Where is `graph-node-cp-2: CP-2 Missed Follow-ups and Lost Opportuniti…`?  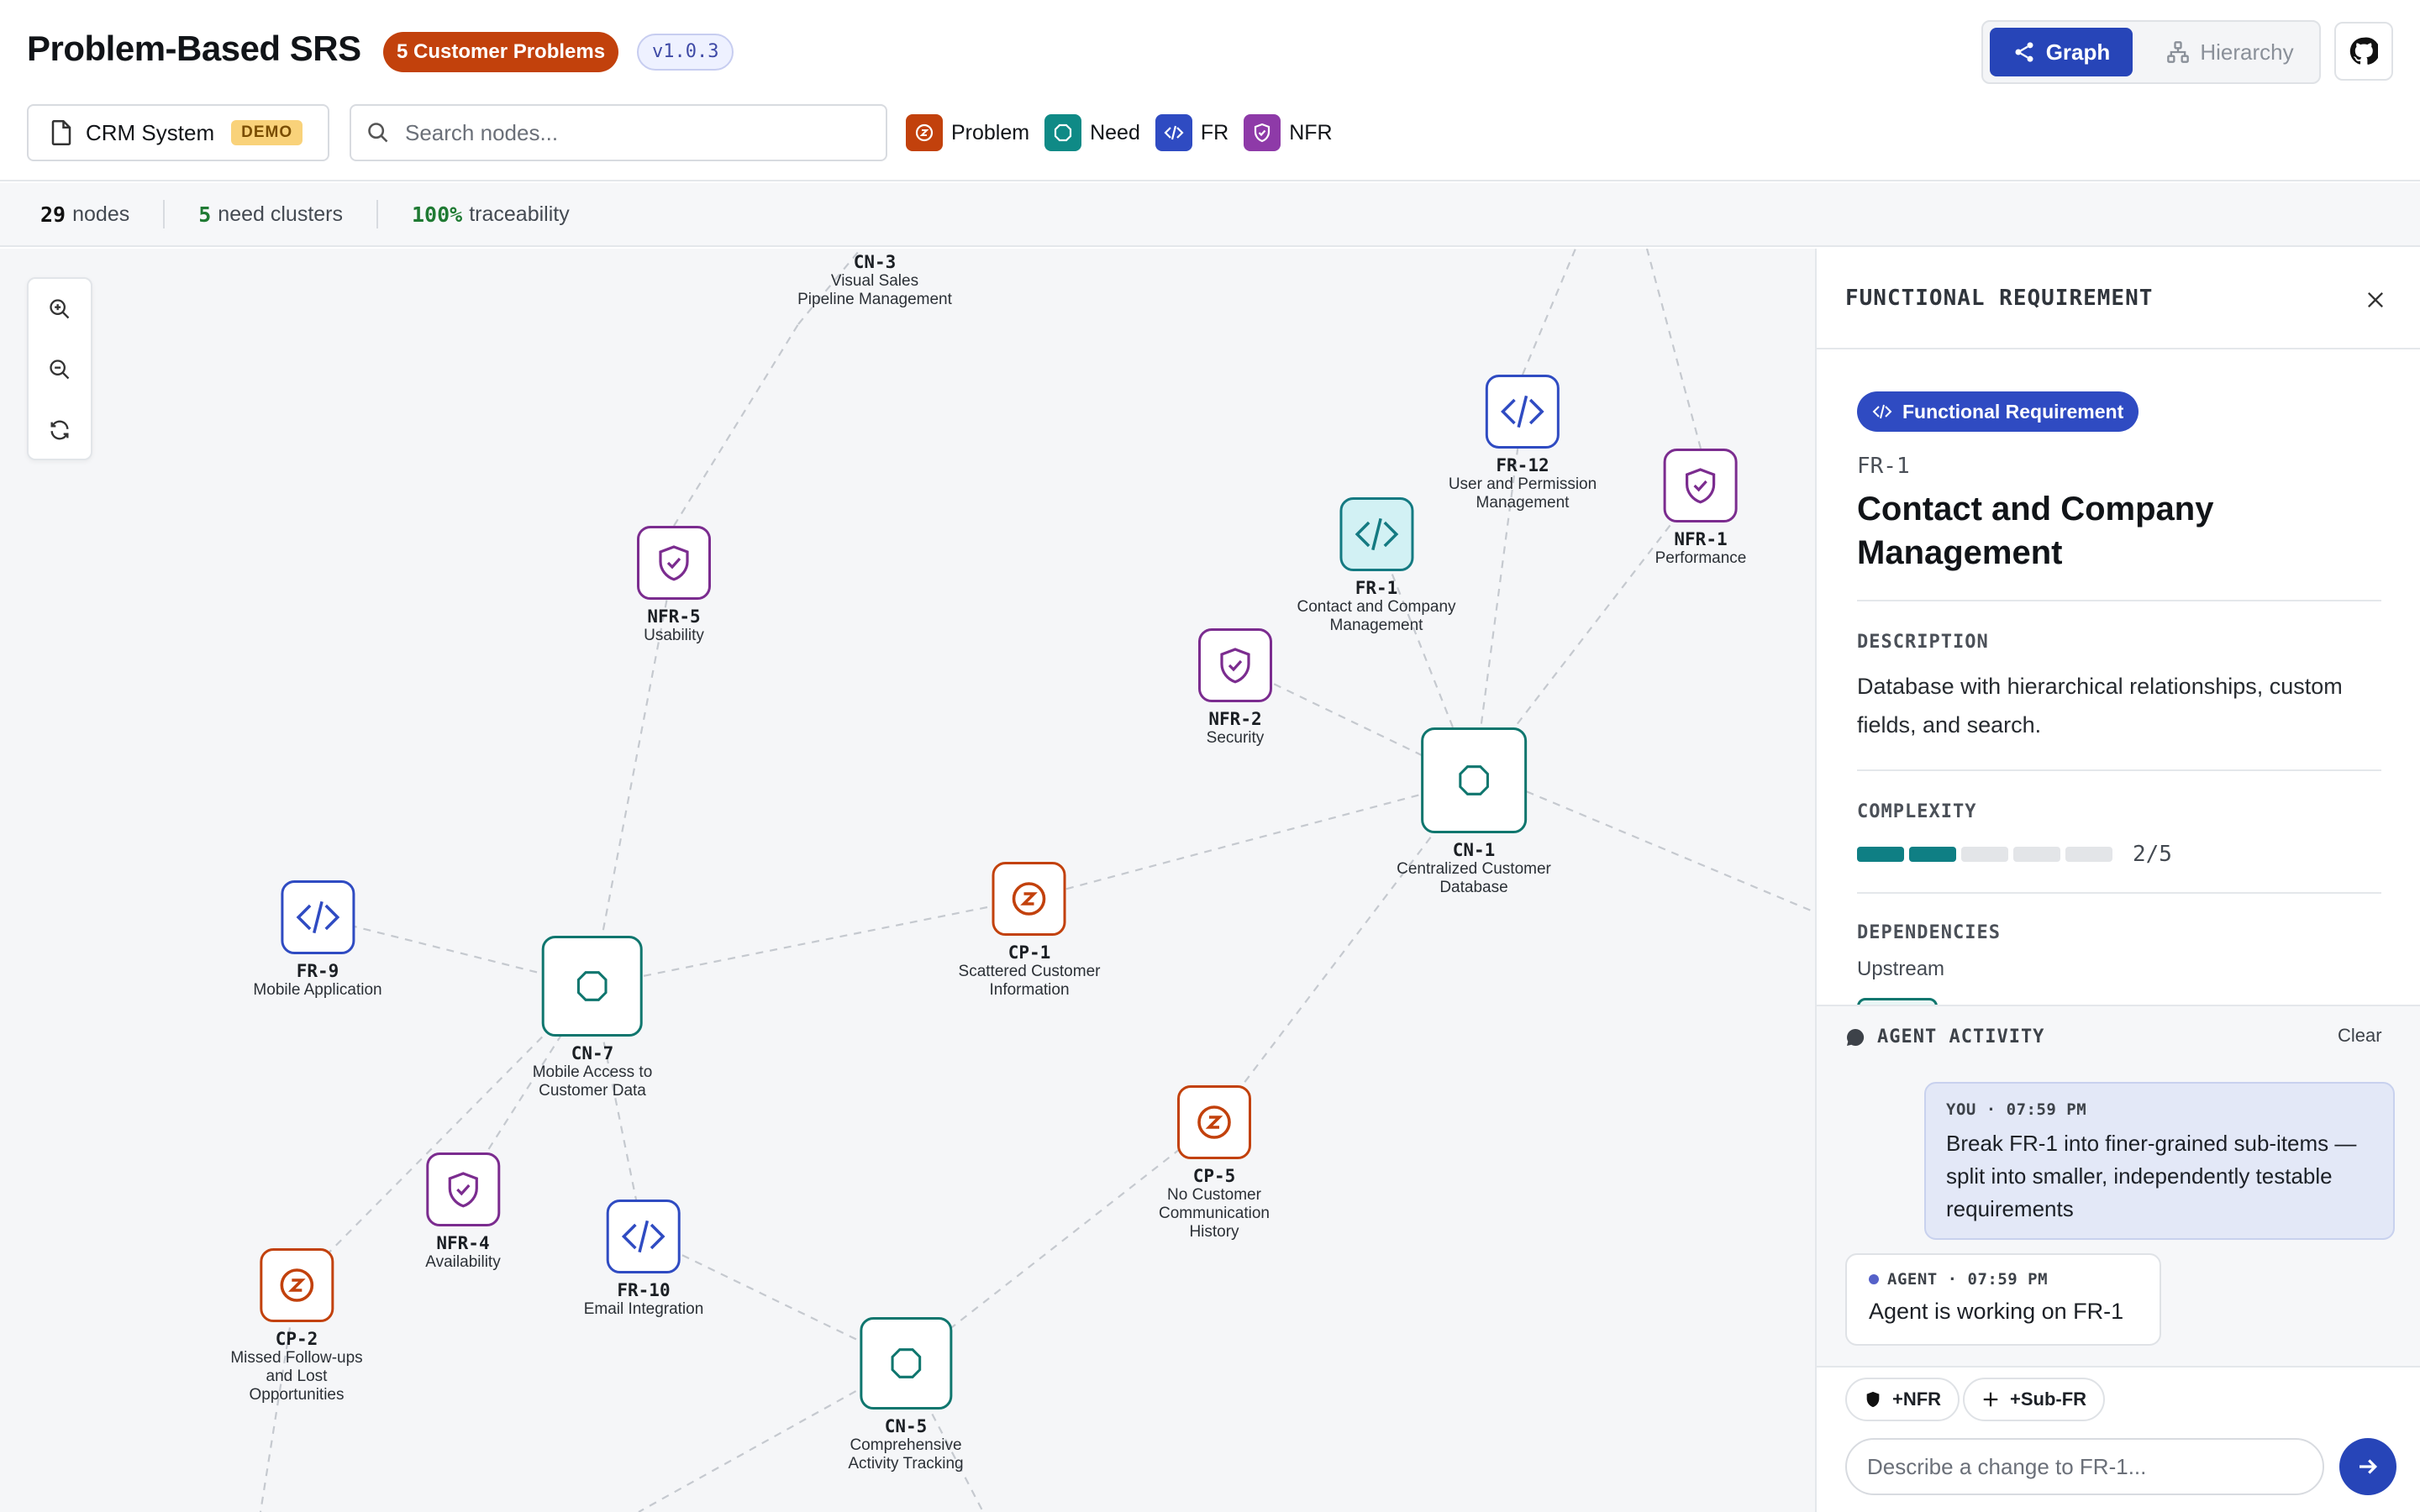 graph-node-cp-2: CP-2 Missed Follow-ups and Lost Opportuniti… is located at coordinates (296, 1326).